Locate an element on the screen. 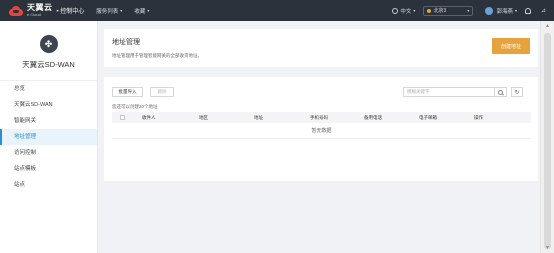 The width and height of the screenshot is (554, 253). refresh-button: ↻ is located at coordinates (517, 92).